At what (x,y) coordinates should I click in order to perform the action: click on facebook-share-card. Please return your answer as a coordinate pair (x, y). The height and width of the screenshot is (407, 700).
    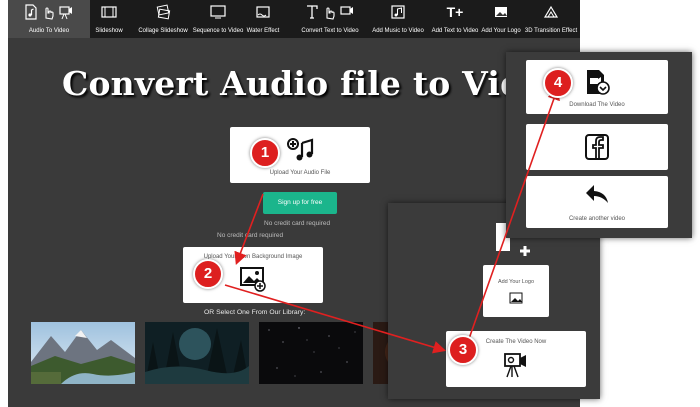
    Looking at the image, I should click on (597, 147).